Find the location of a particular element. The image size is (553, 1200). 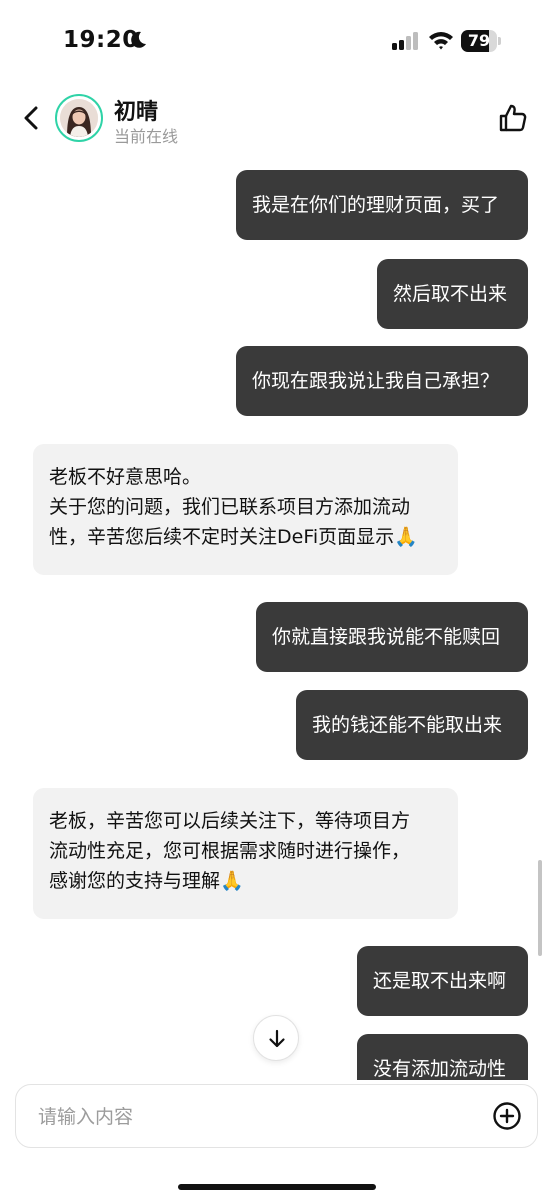

contact-name: 初晴 is located at coordinates (136, 112).